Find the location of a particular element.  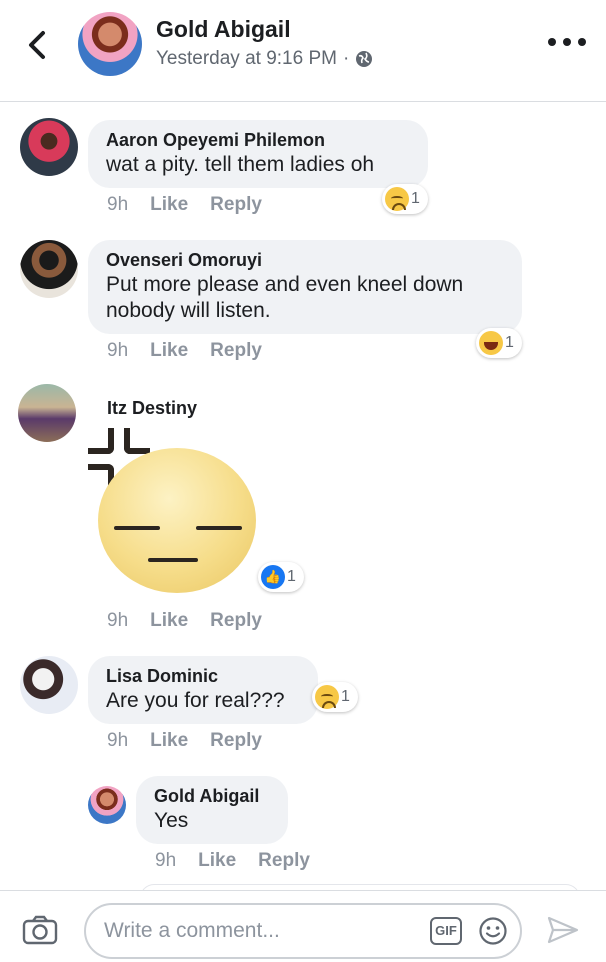

more-options-button is located at coordinates (567, 42).